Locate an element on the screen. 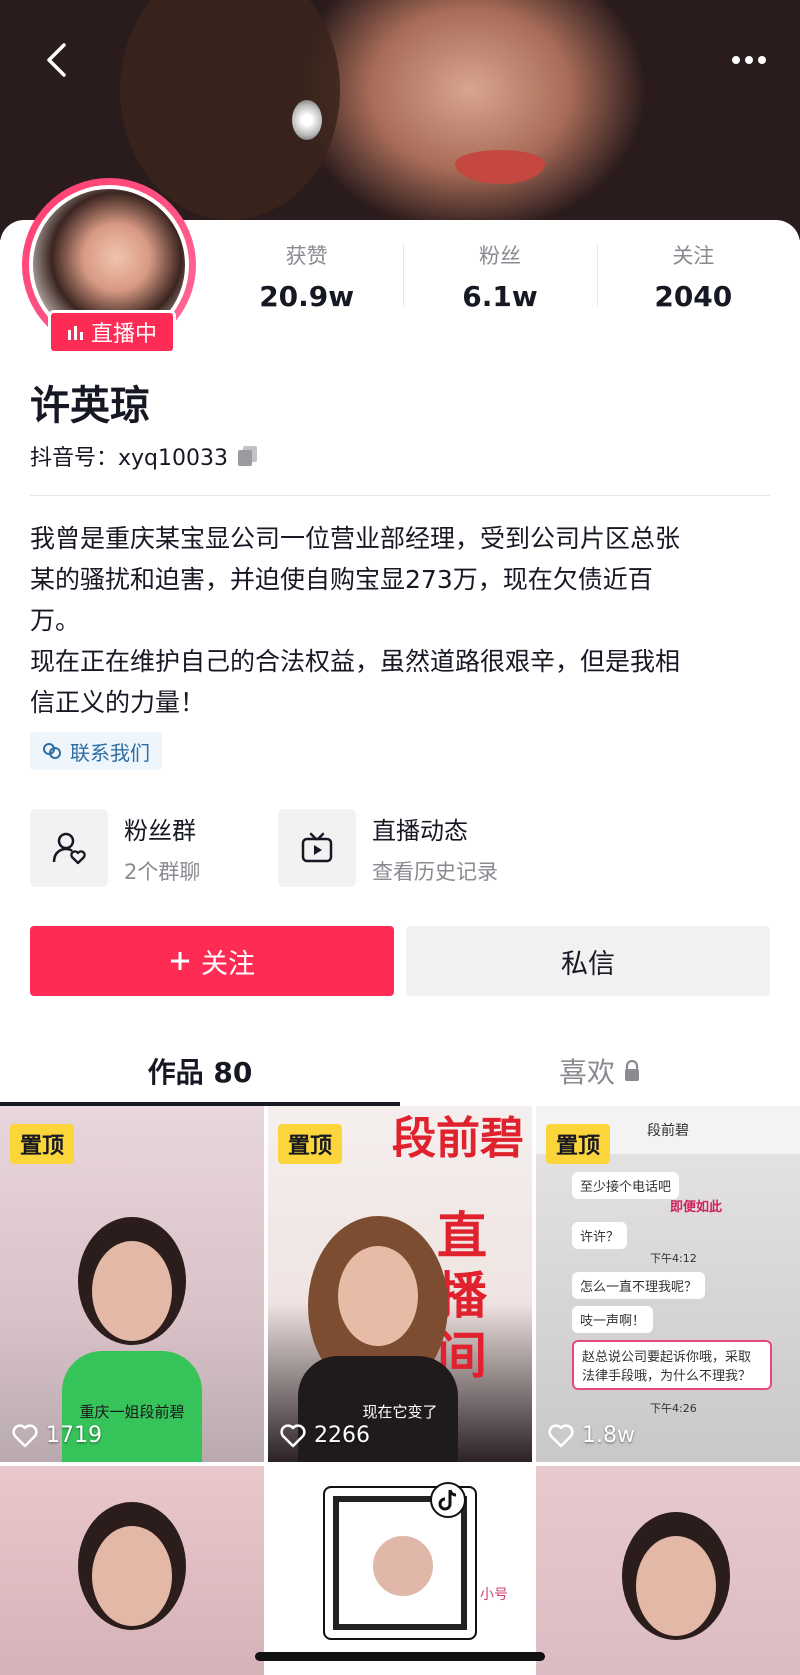  tab-works-label: 作品 80 is located at coordinates (200, 1072).